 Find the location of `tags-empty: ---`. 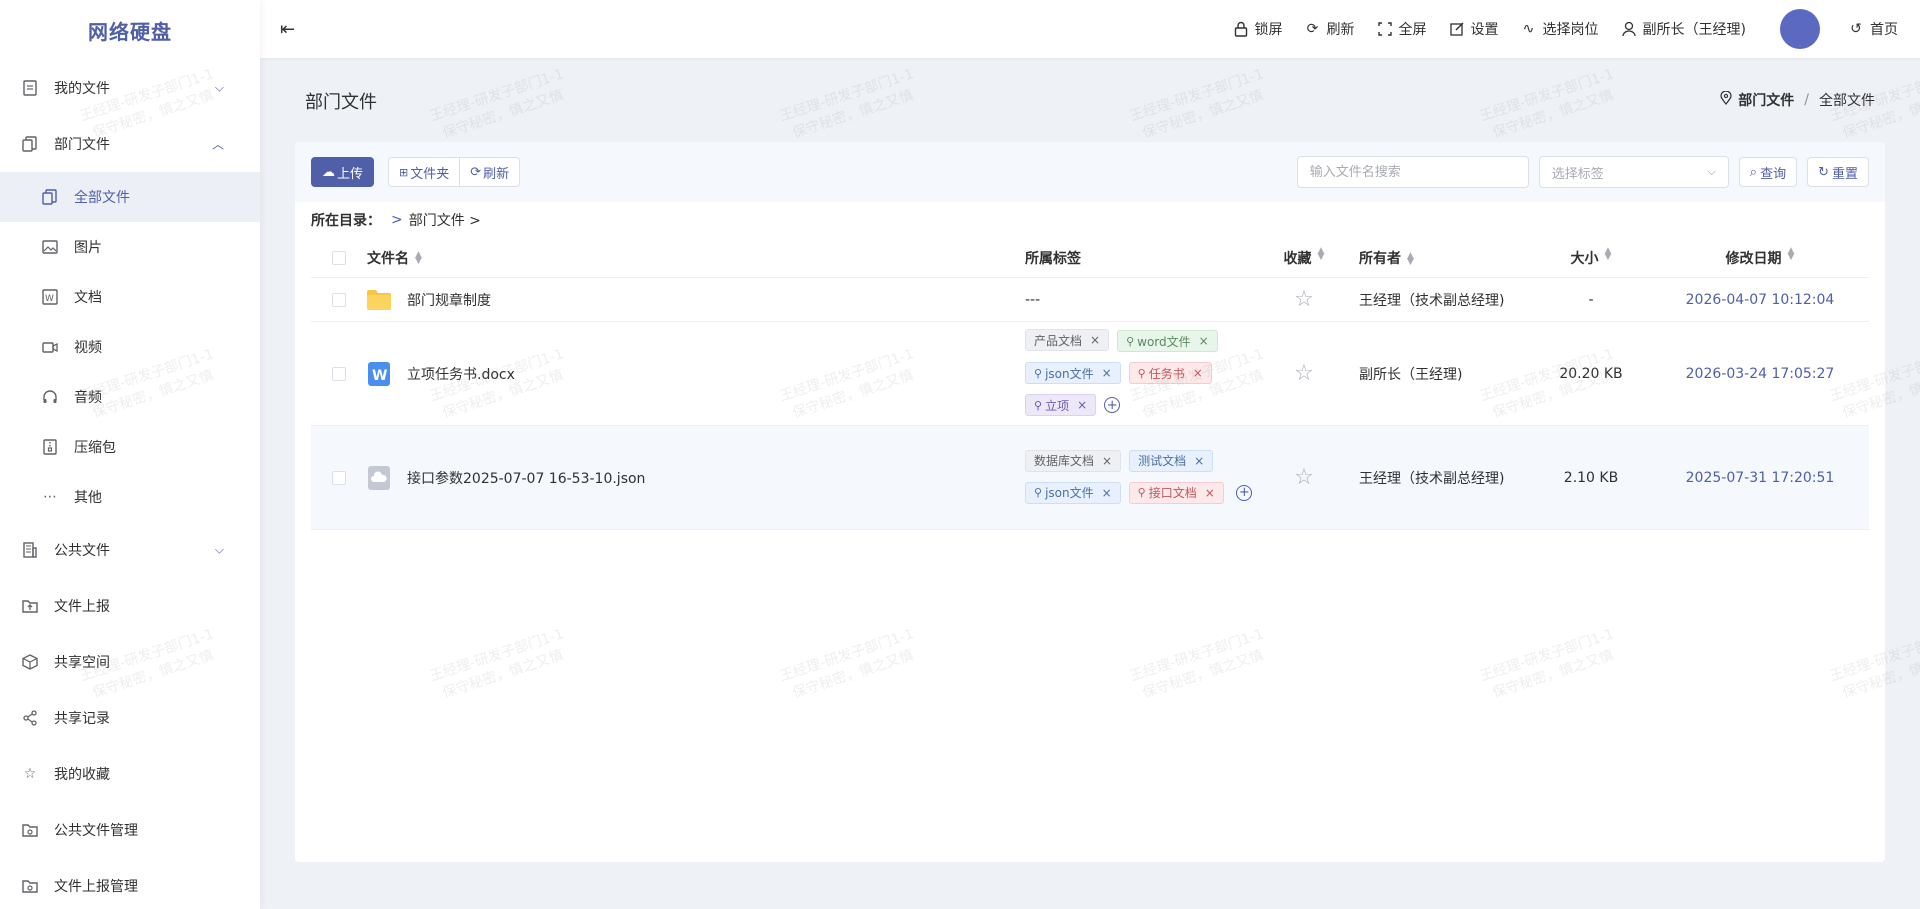

tags-empty: --- is located at coordinates (1033, 299).